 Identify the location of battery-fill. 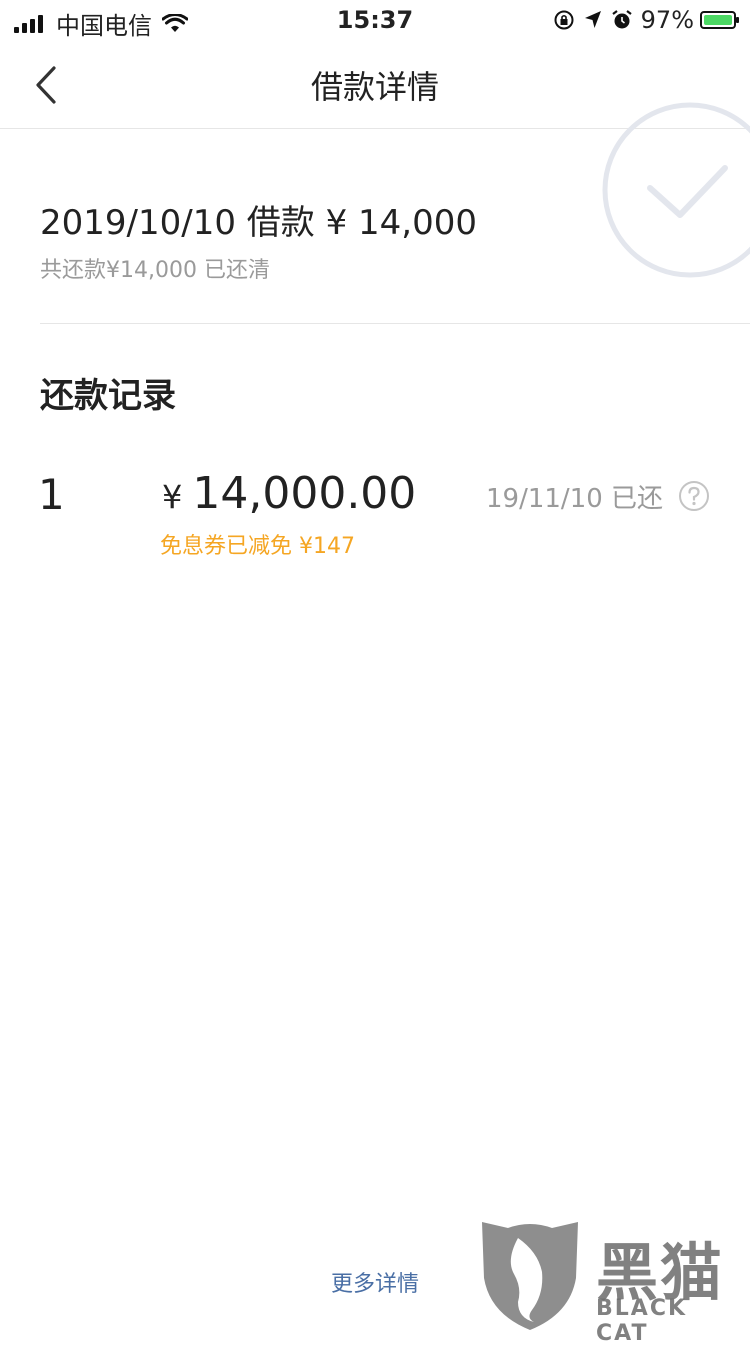
(718, 20).